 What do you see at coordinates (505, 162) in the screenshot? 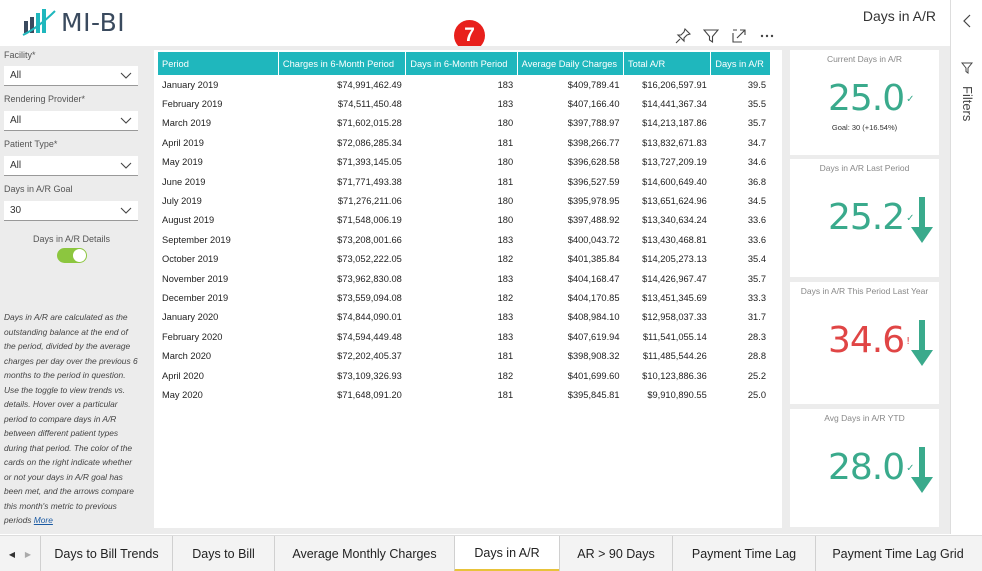
I see `table-cell: 180` at bounding box center [505, 162].